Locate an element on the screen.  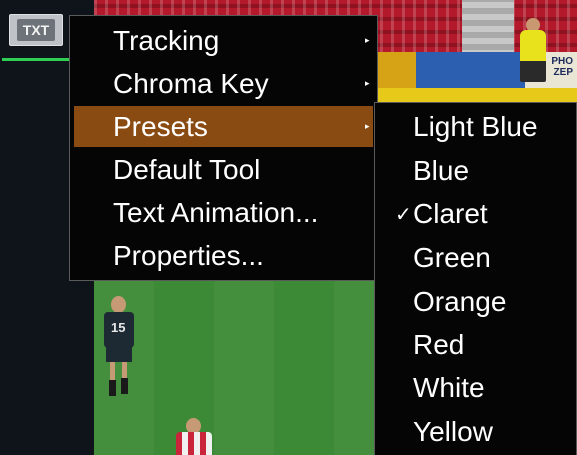
text-tool-label: TXT is located at coordinates (36, 30).